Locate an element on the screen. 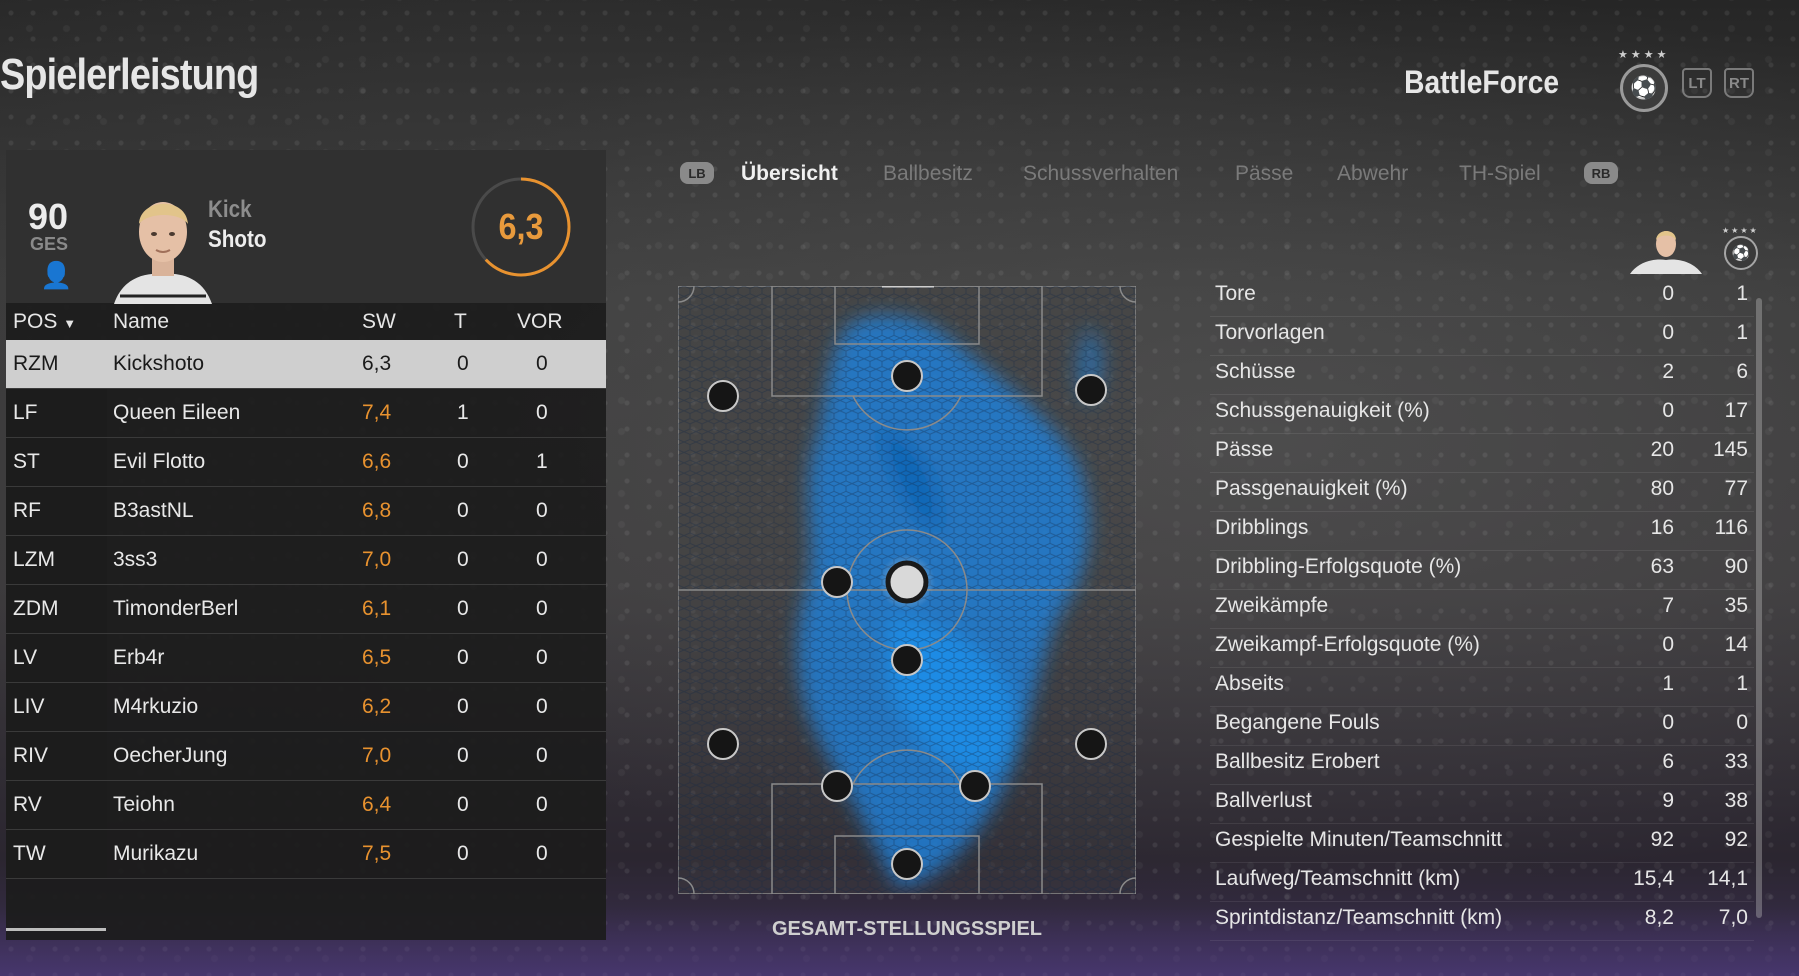 This screenshot has width=1799, height=976. stat-label: Schussgenauigkeit (%) is located at coordinates (1322, 410).